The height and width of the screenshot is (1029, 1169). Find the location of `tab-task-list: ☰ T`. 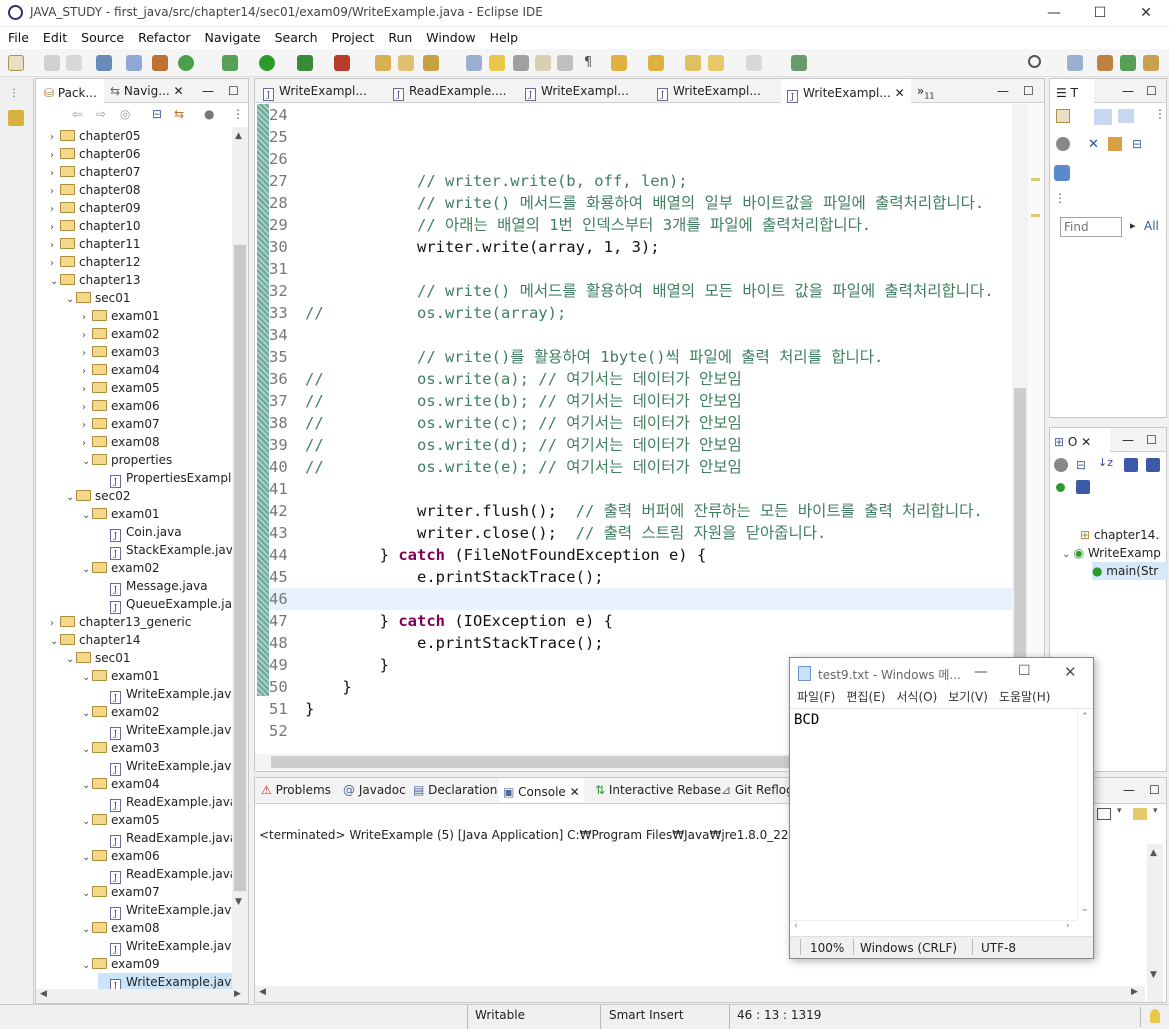

tab-task-list: ☰ T is located at coordinates (1072, 91).